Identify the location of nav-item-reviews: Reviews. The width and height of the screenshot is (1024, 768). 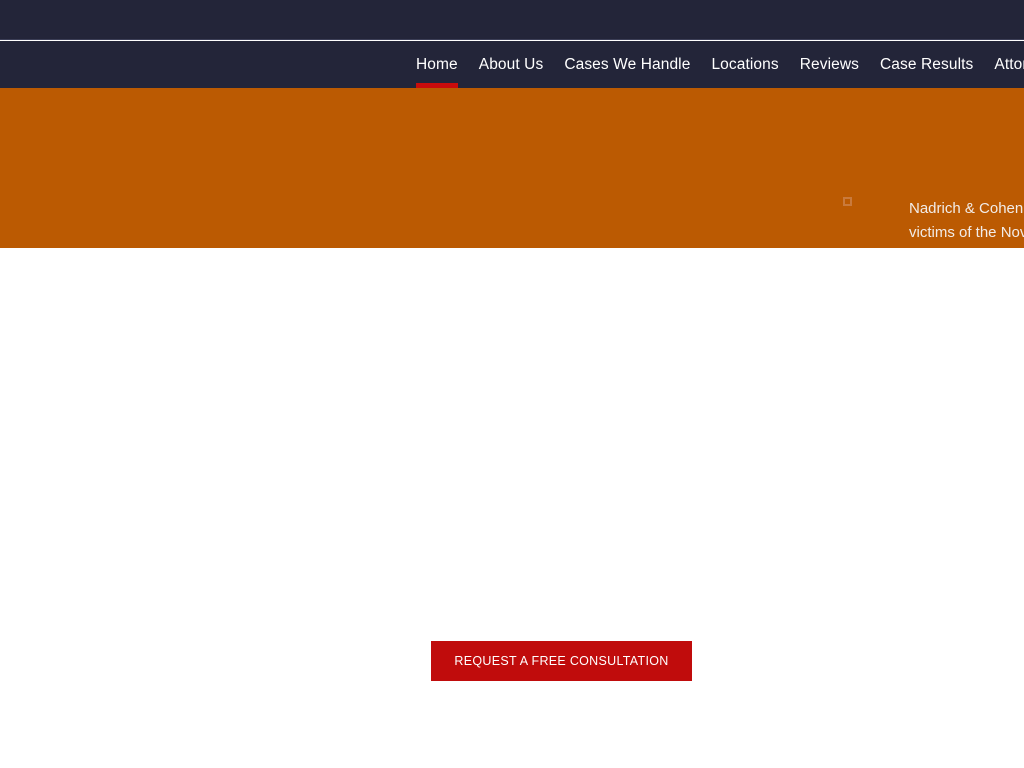
(829, 64).